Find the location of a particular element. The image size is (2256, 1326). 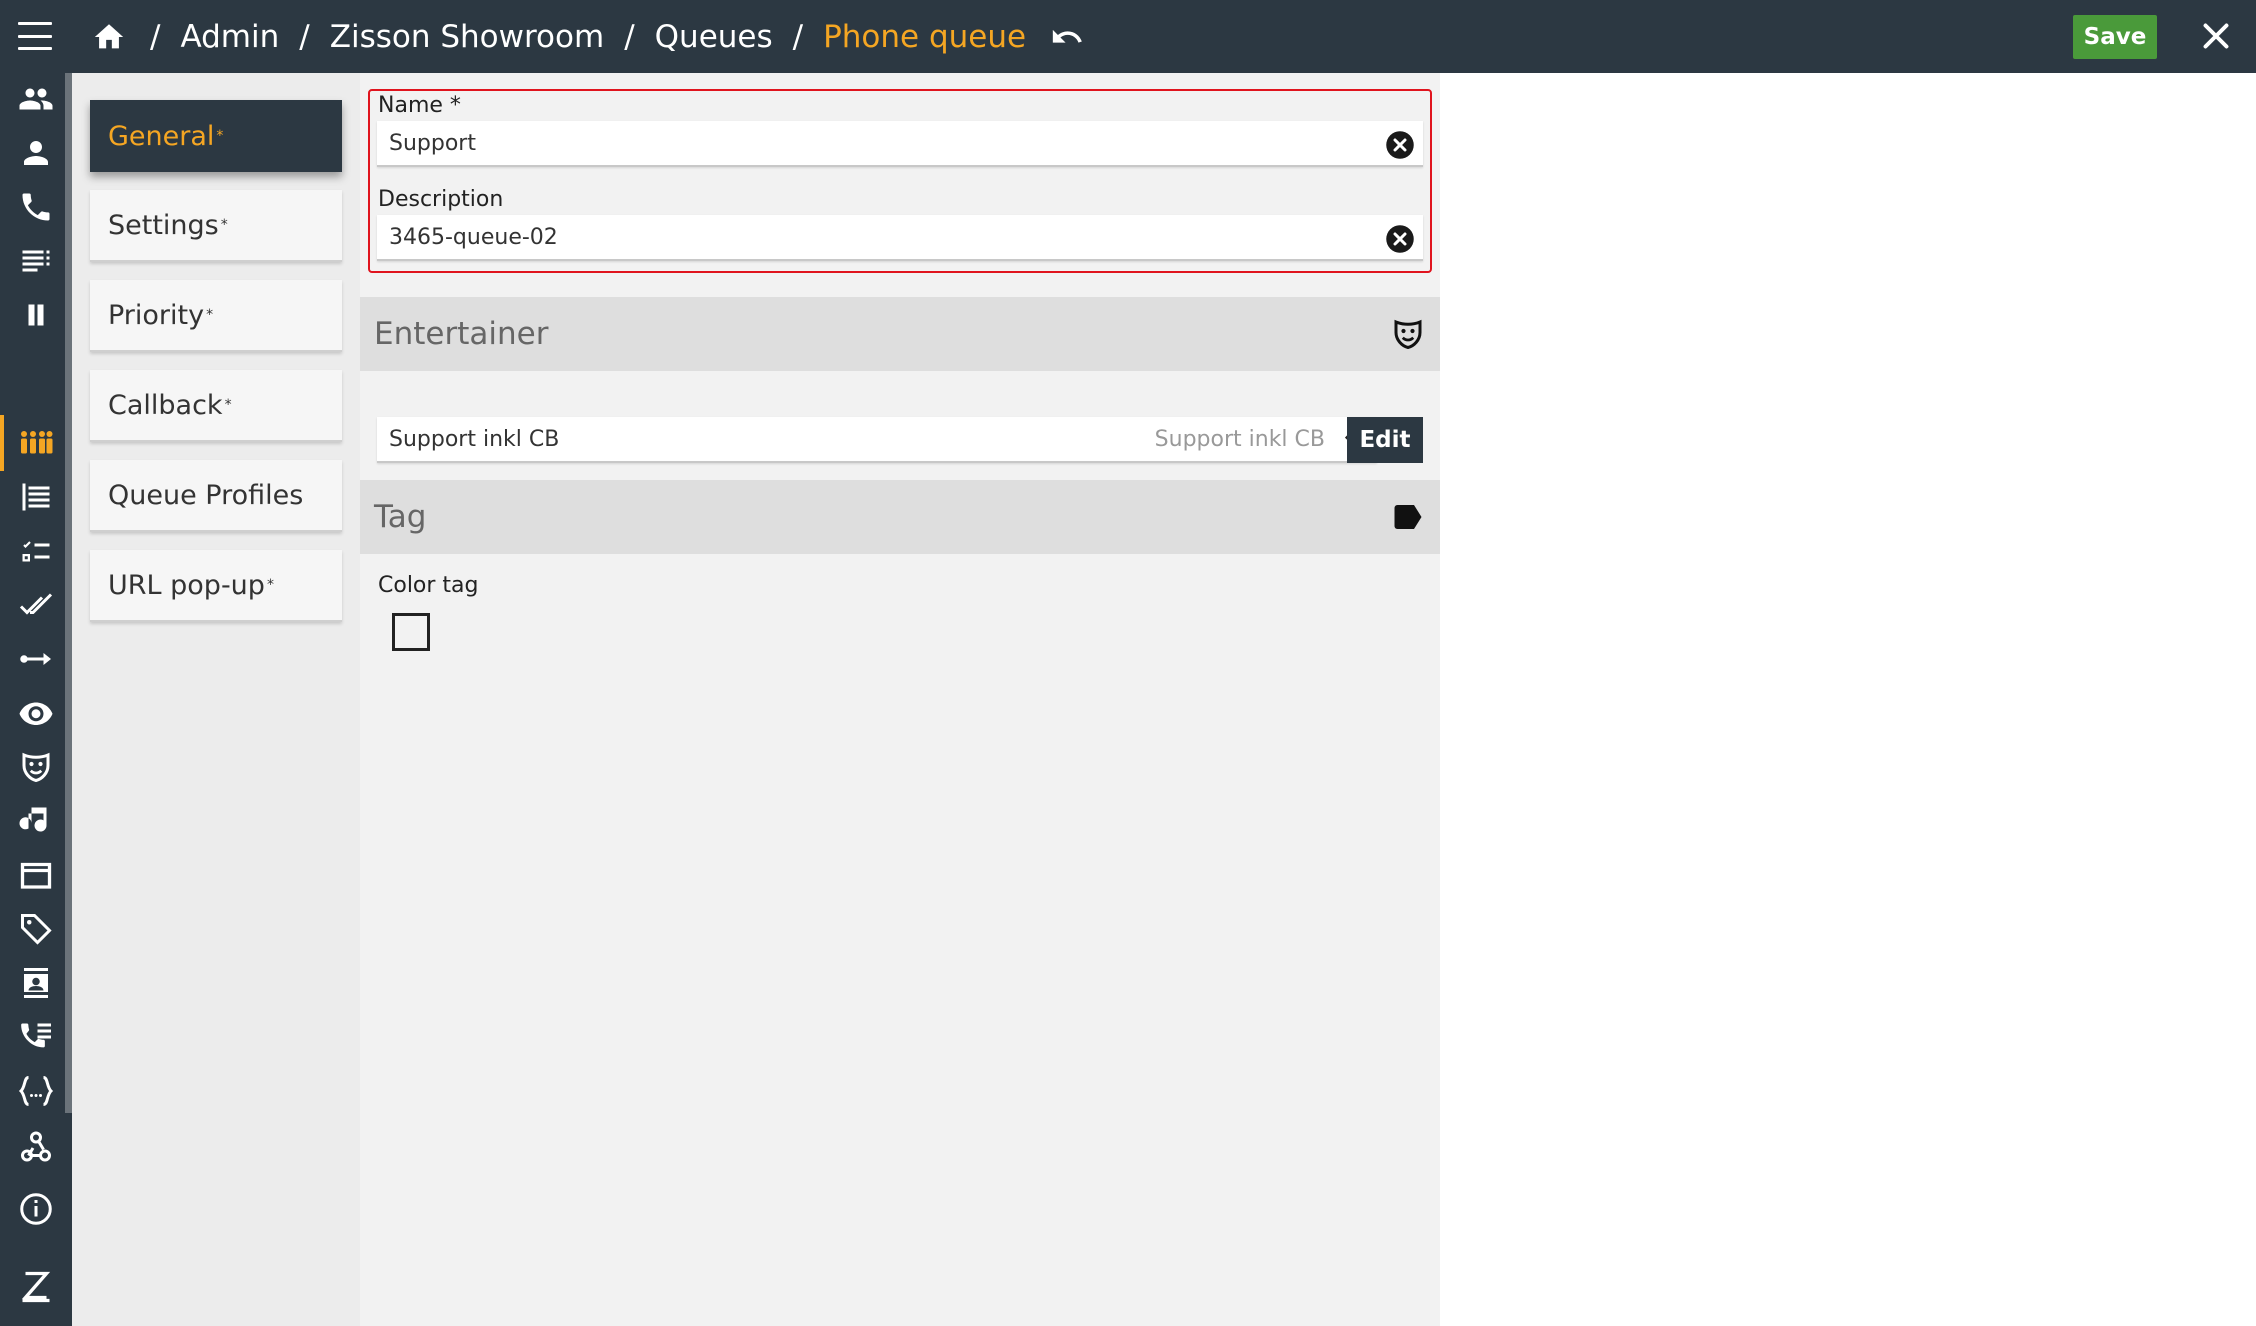

undo-icon is located at coordinates (1067, 37).